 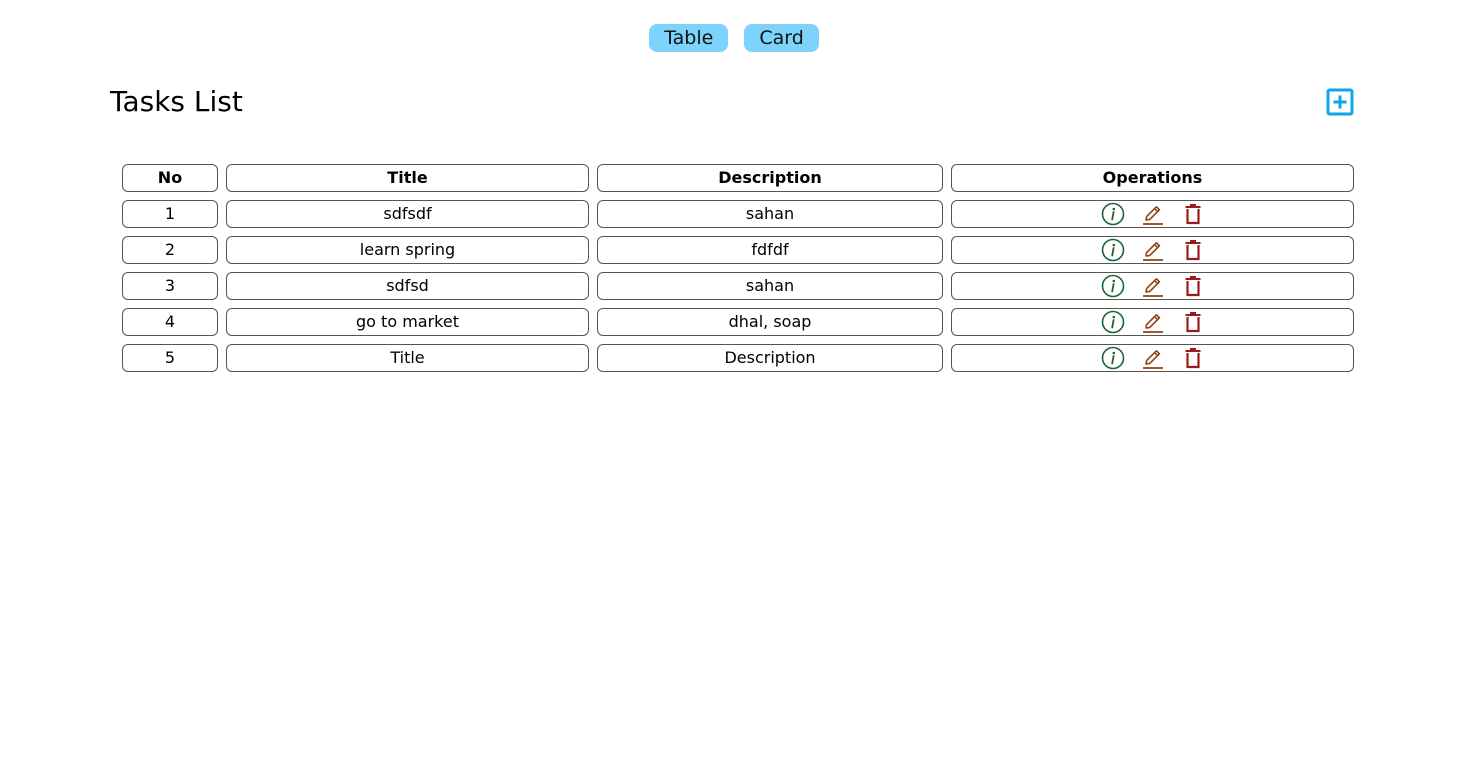 What do you see at coordinates (170, 250) in the screenshot?
I see `task-no: 2` at bounding box center [170, 250].